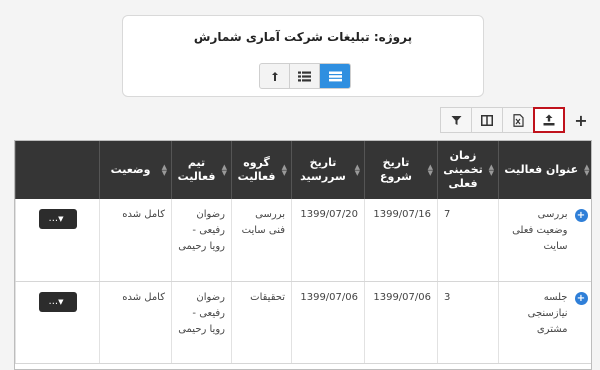  What do you see at coordinates (201, 170) in the screenshot?
I see `column-header-team: ▲ ▼ تیم فعالیت` at bounding box center [201, 170].